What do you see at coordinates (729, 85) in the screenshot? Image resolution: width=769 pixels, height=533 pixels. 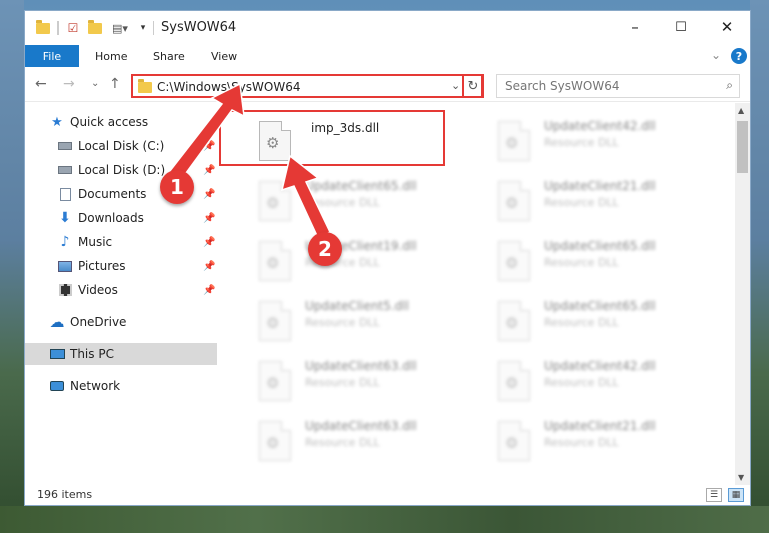 I see `search-icon: ⌕` at bounding box center [729, 85].